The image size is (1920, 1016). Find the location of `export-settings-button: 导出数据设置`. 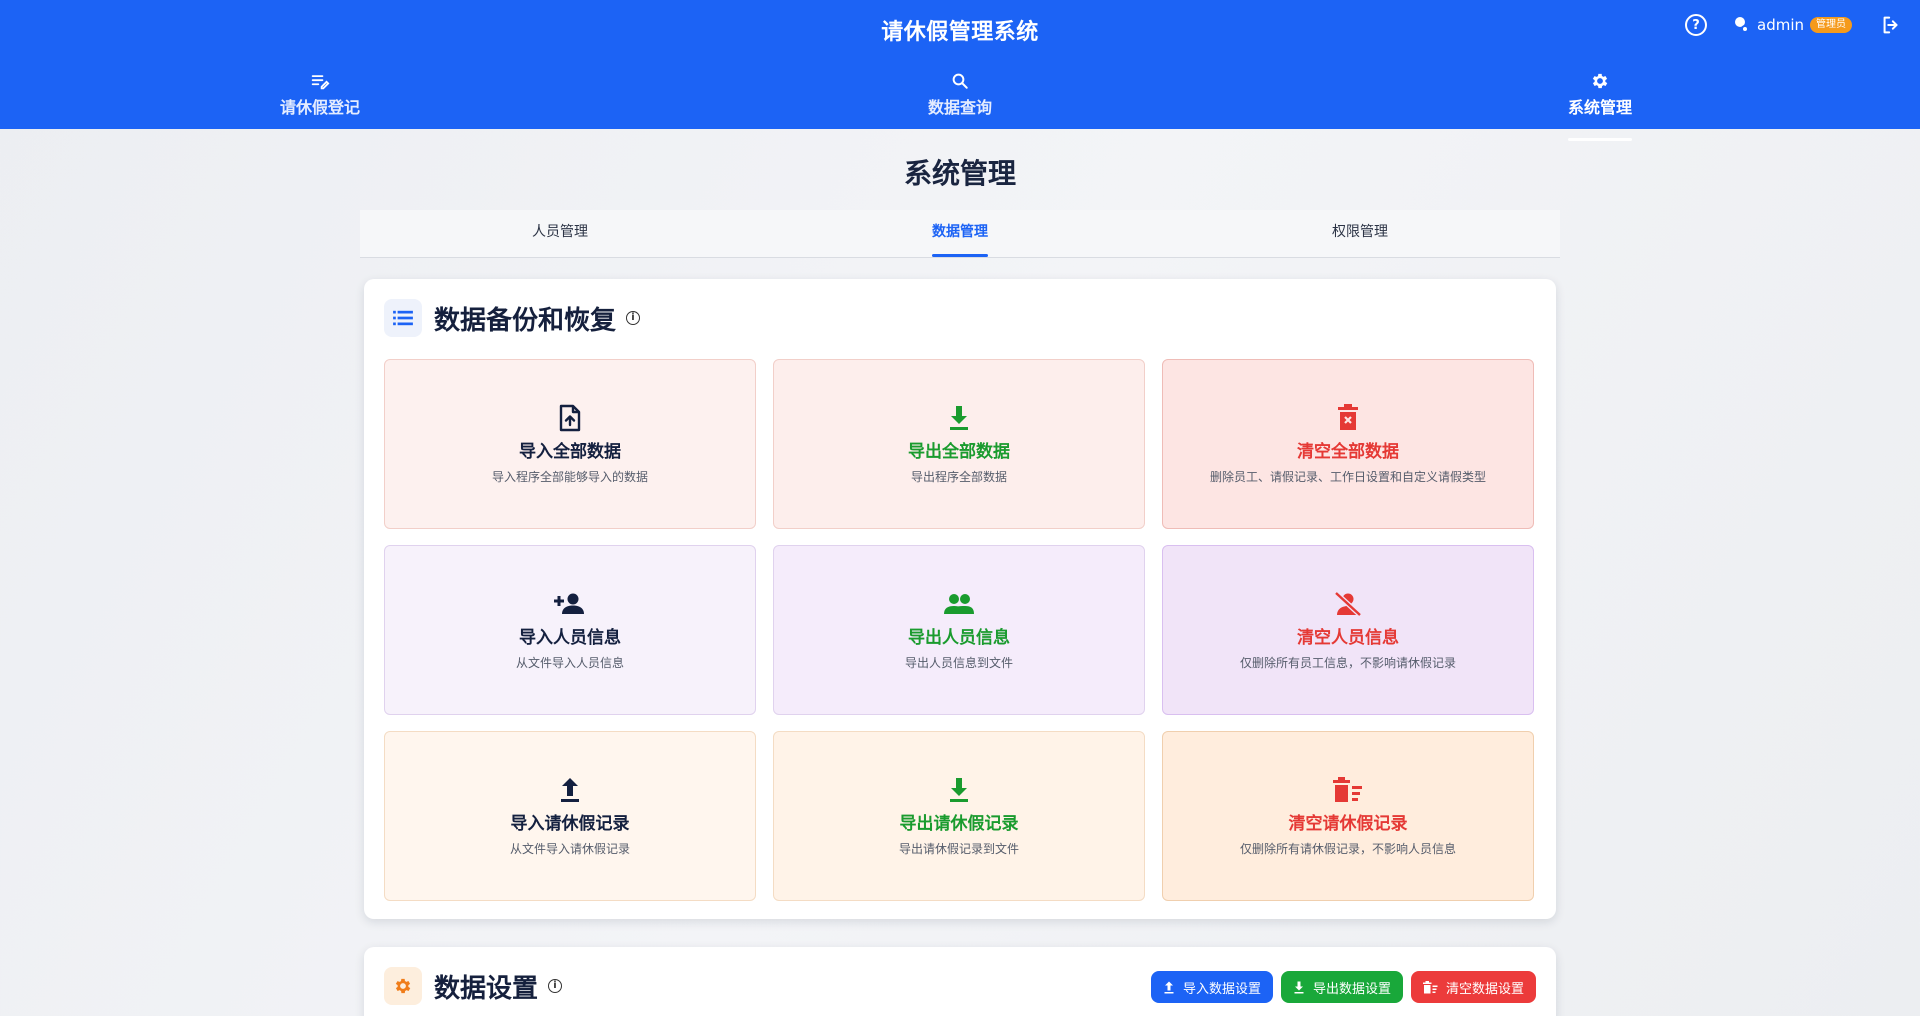

export-settings-button: 导出数据设置 is located at coordinates (1341, 987).